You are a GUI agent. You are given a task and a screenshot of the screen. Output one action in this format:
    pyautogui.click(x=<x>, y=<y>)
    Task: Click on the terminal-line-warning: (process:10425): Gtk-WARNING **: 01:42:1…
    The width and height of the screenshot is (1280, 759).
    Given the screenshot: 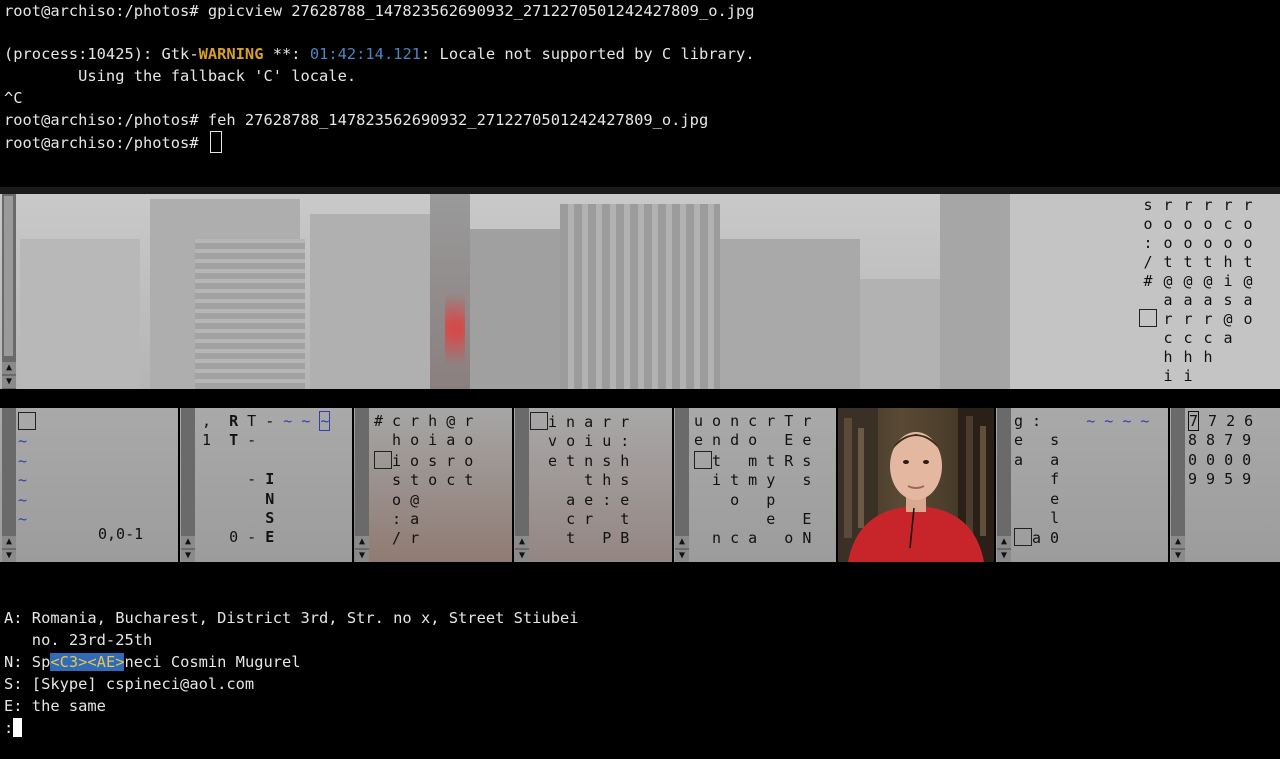 What is the action you would take?
    pyautogui.click(x=379, y=54)
    